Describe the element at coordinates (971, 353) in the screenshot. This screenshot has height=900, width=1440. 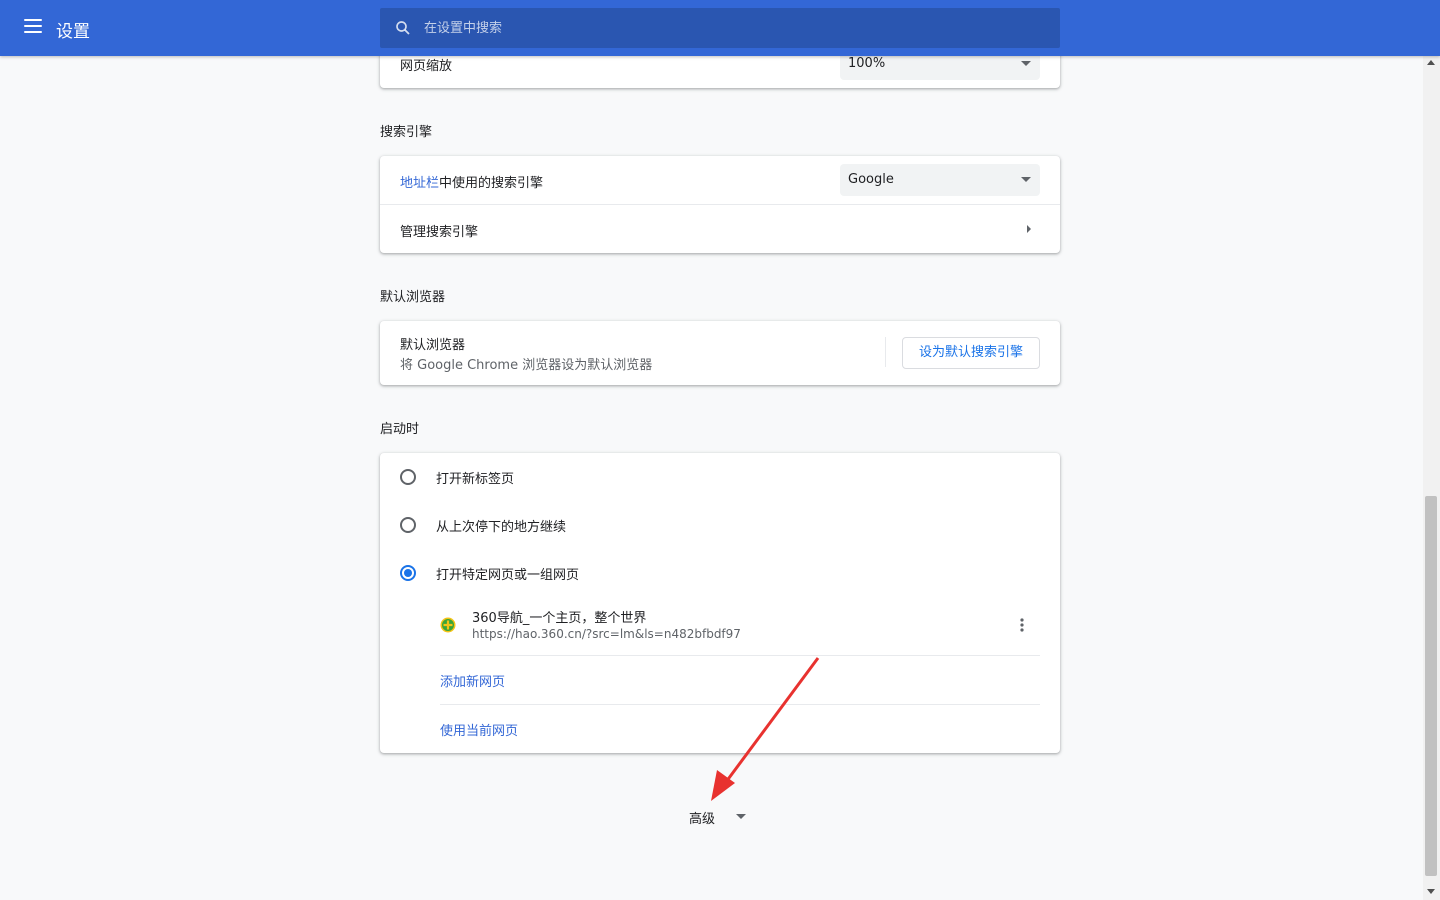
I see `set-default-button: 设为默认搜索引擎` at that location.